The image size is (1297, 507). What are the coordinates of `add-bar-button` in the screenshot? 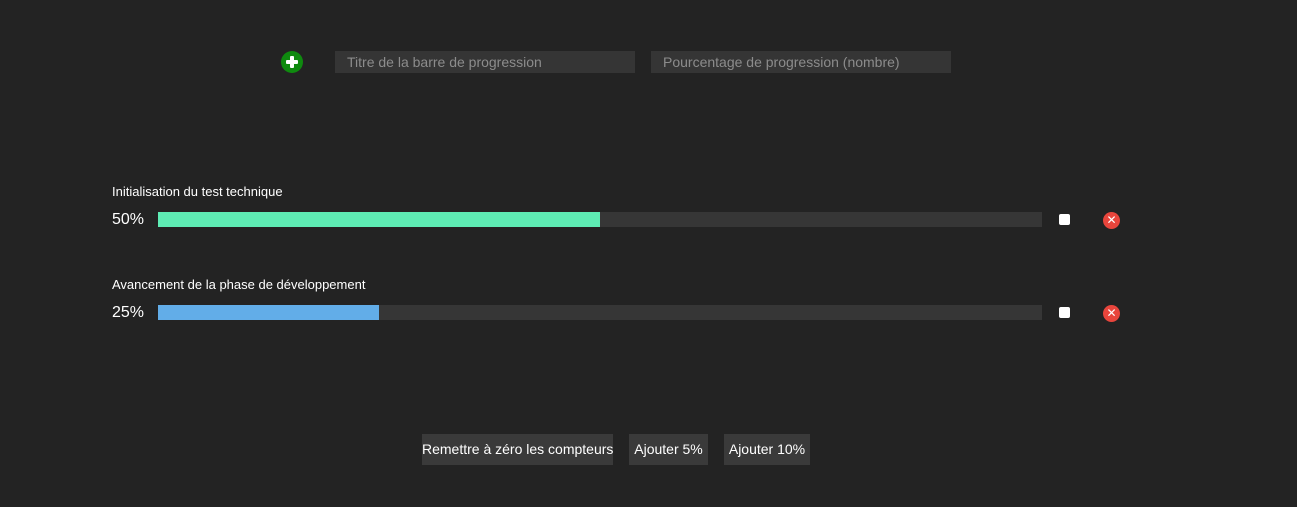 It's located at (292, 62).